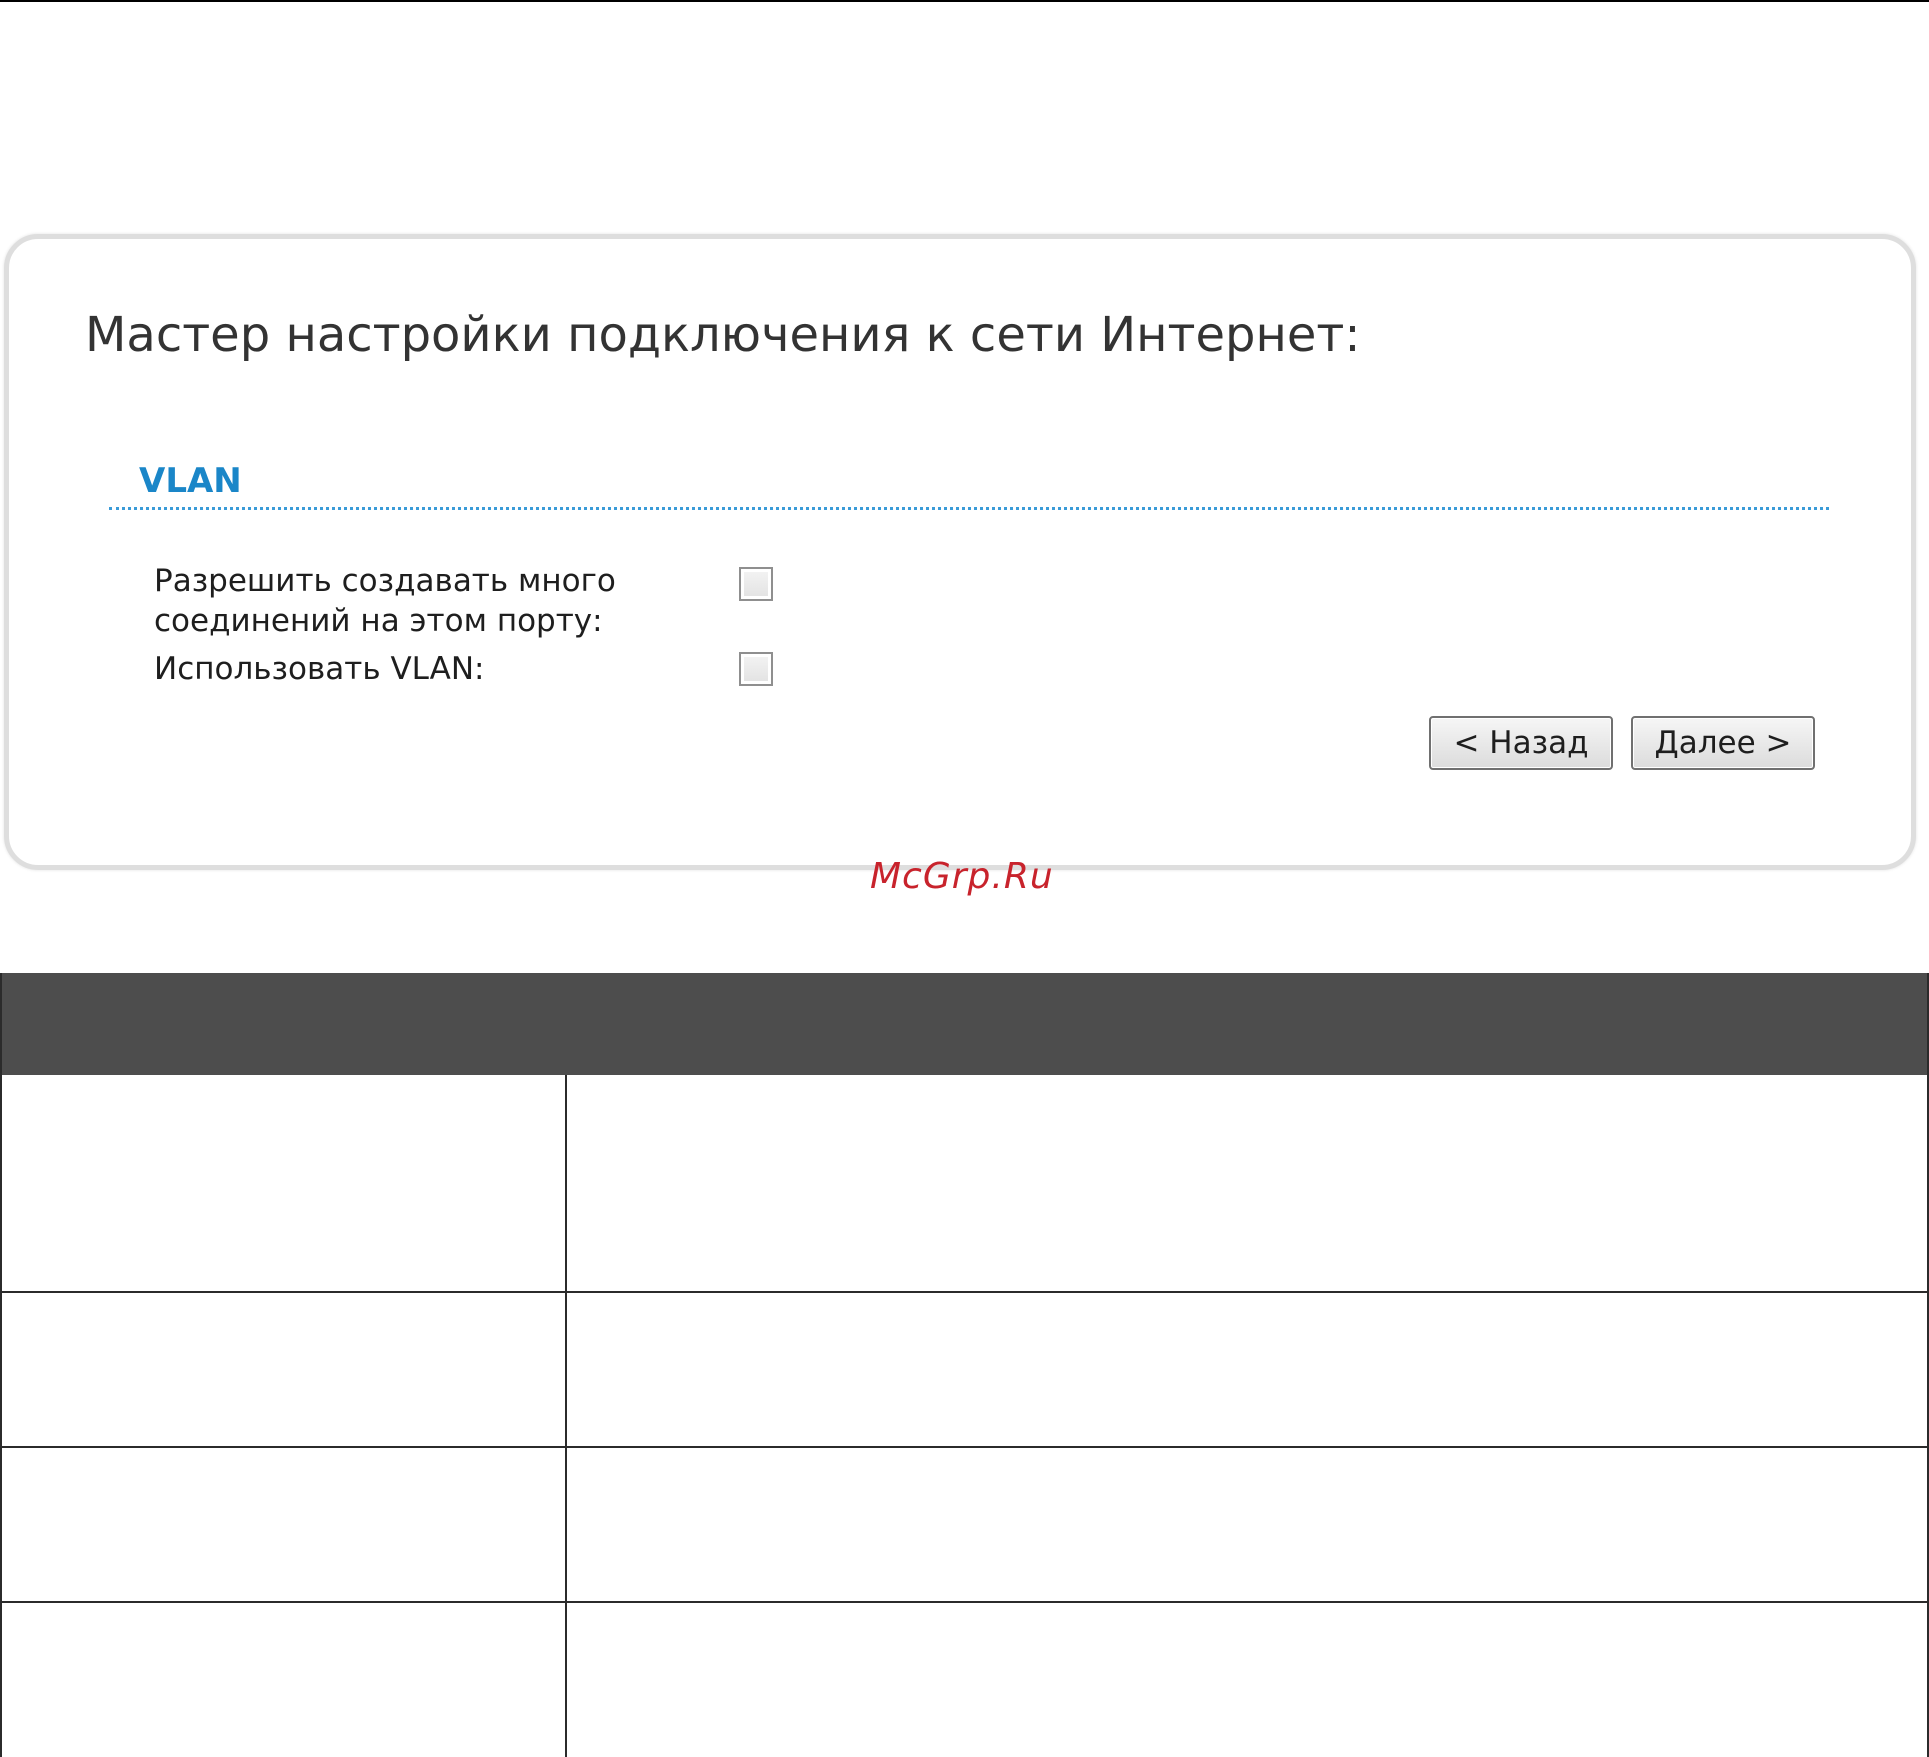 This screenshot has height=1757, width=1929. Describe the element at coordinates (190, 481) in the screenshot. I see `section-title-vlan: VLAN` at that location.